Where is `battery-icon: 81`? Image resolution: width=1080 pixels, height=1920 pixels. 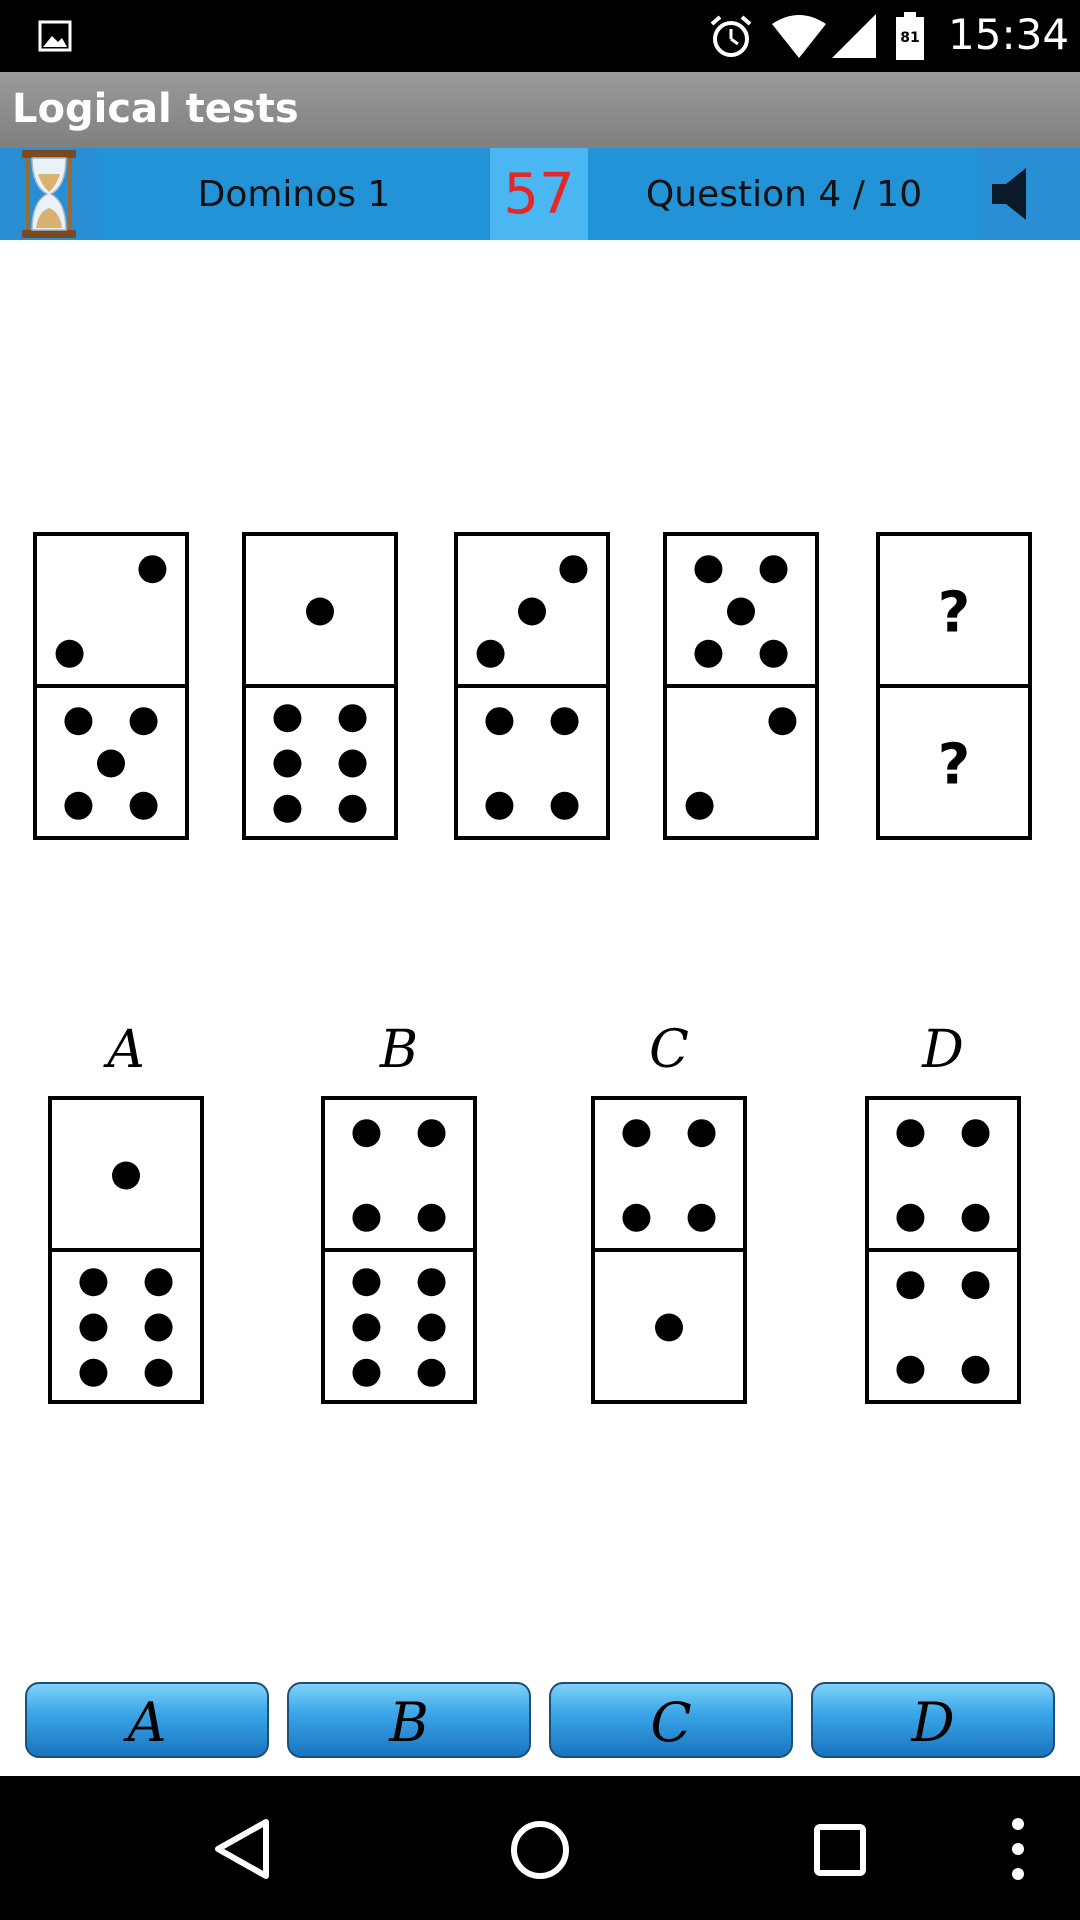 battery-icon: 81 is located at coordinates (910, 36).